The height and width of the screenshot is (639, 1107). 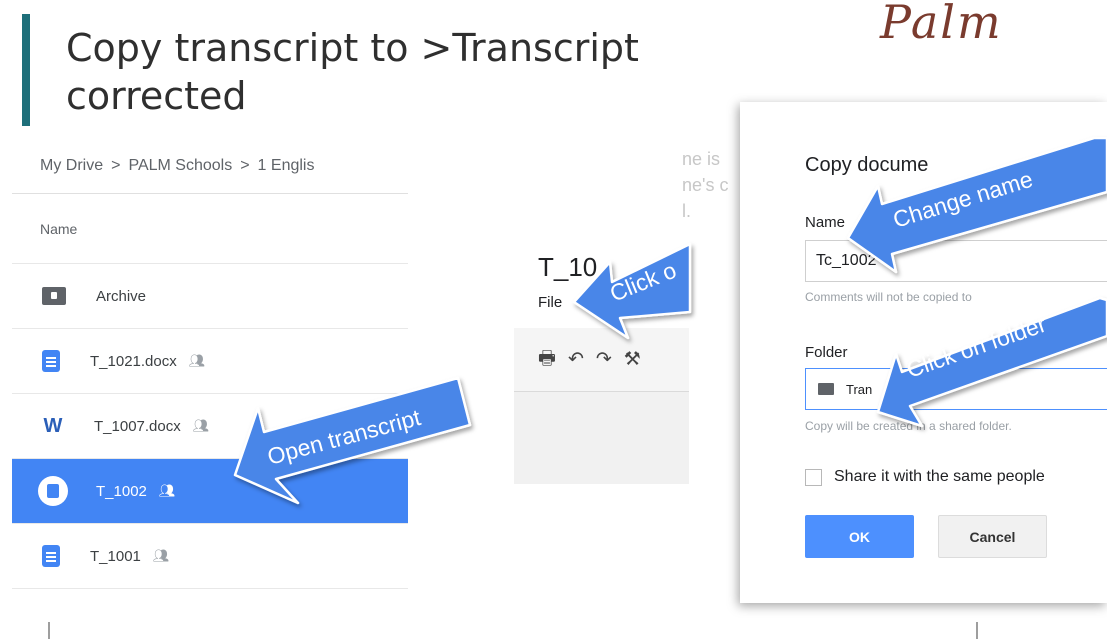 What do you see at coordinates (133, 361) in the screenshot?
I see `file-name: T_1021.docx` at bounding box center [133, 361].